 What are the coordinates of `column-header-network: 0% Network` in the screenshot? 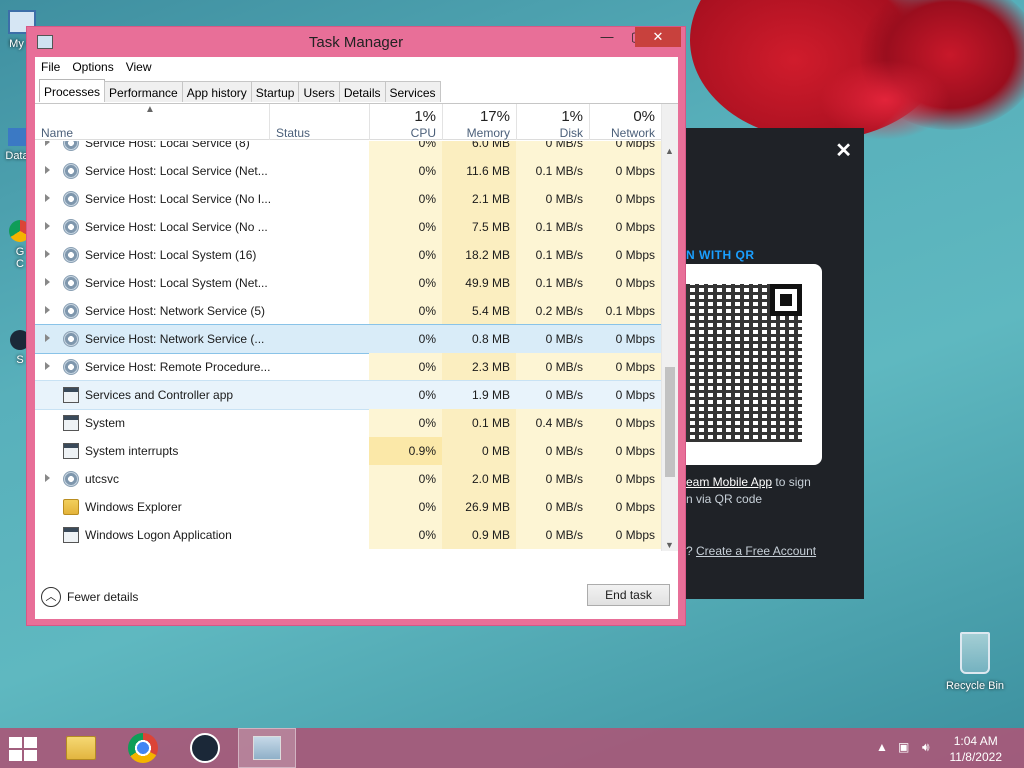 It's located at (625, 122).